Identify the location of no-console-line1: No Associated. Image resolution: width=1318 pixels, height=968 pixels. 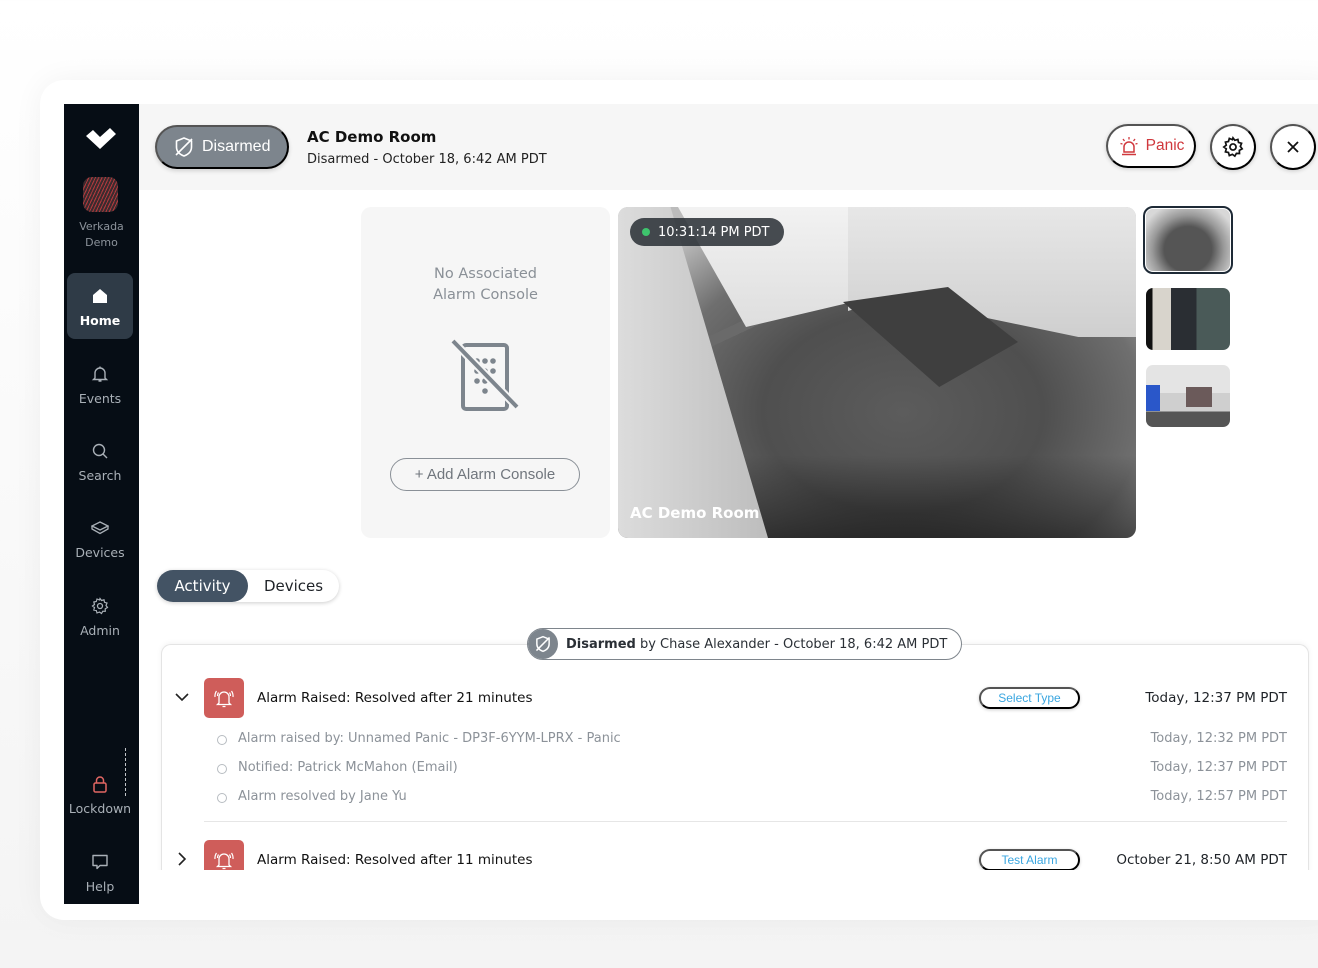
(485, 274).